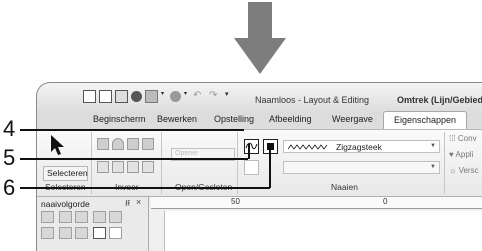 The height and width of the screenshot is (251, 482). I want to click on new-file-icon, so click(89, 96).